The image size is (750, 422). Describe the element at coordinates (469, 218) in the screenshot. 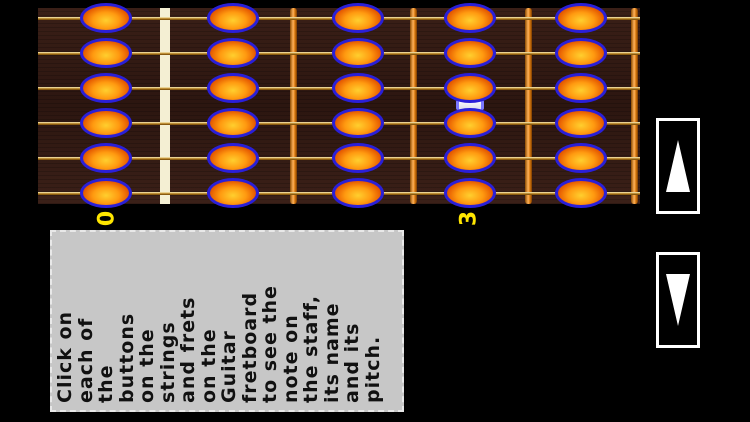

I see `fret-number-label: 3` at that location.